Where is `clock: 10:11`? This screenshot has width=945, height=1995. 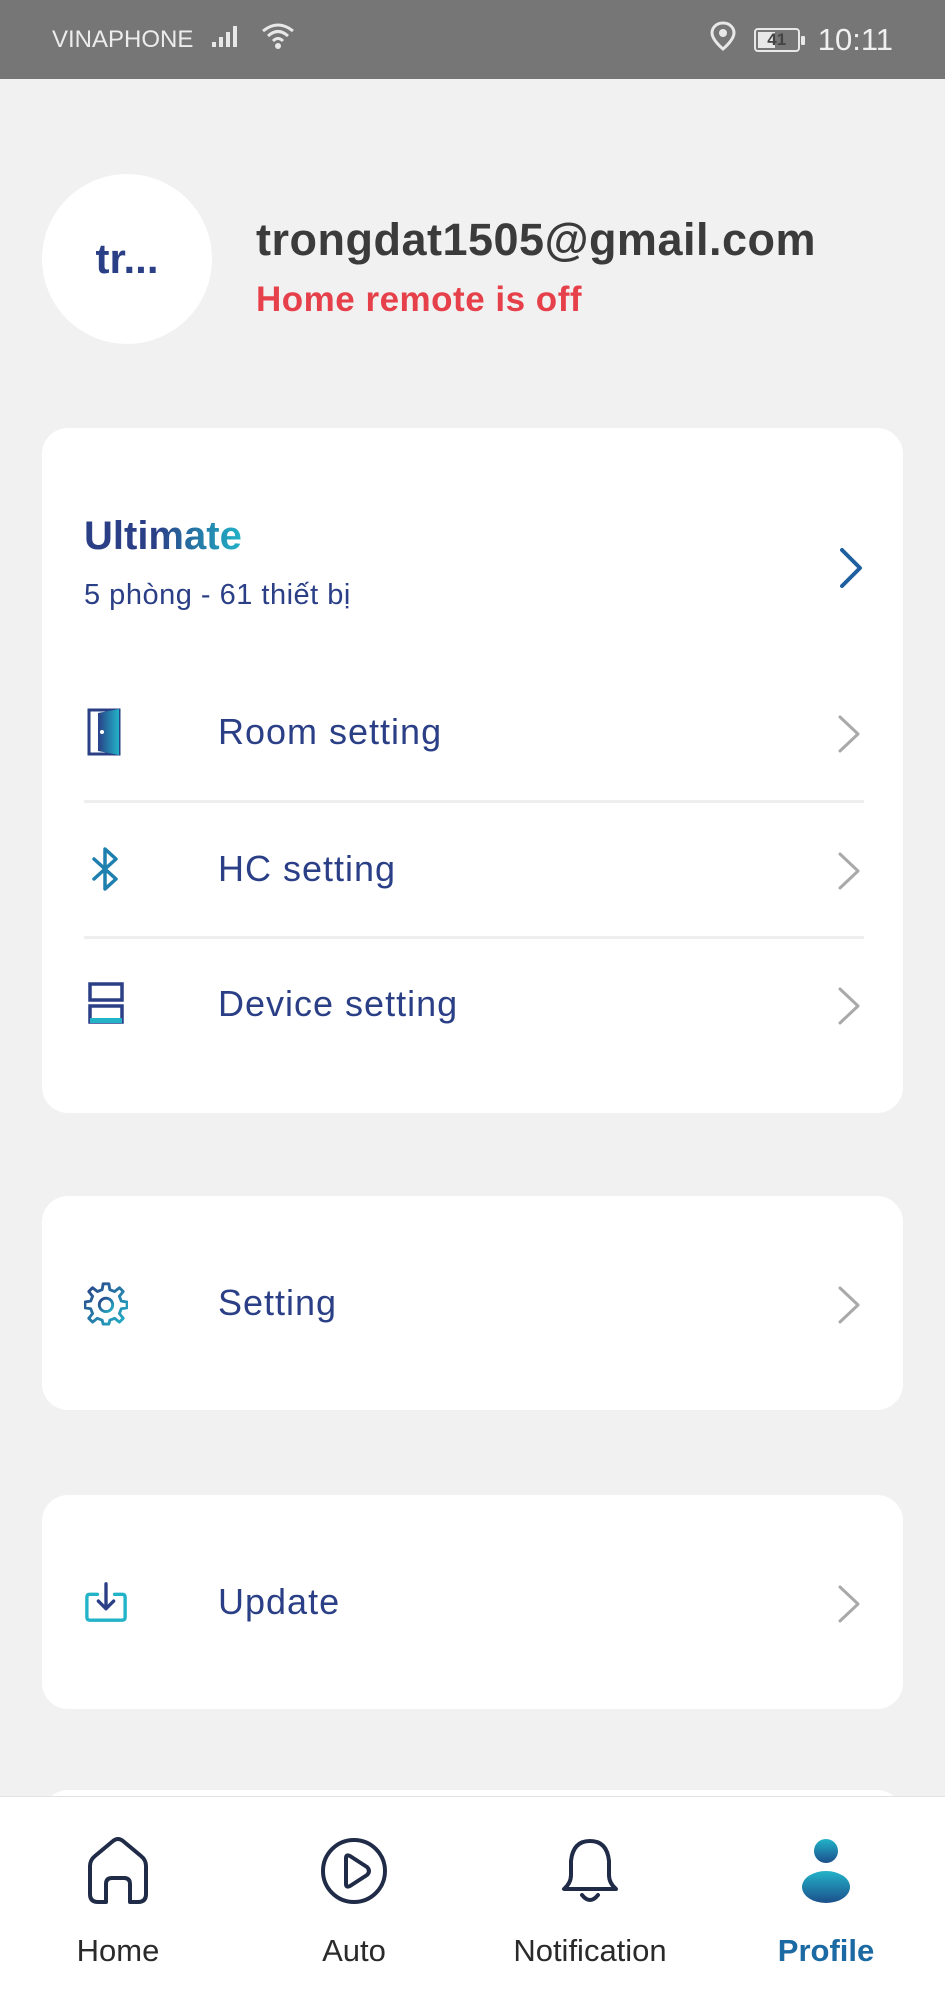 clock: 10:11 is located at coordinates (855, 39).